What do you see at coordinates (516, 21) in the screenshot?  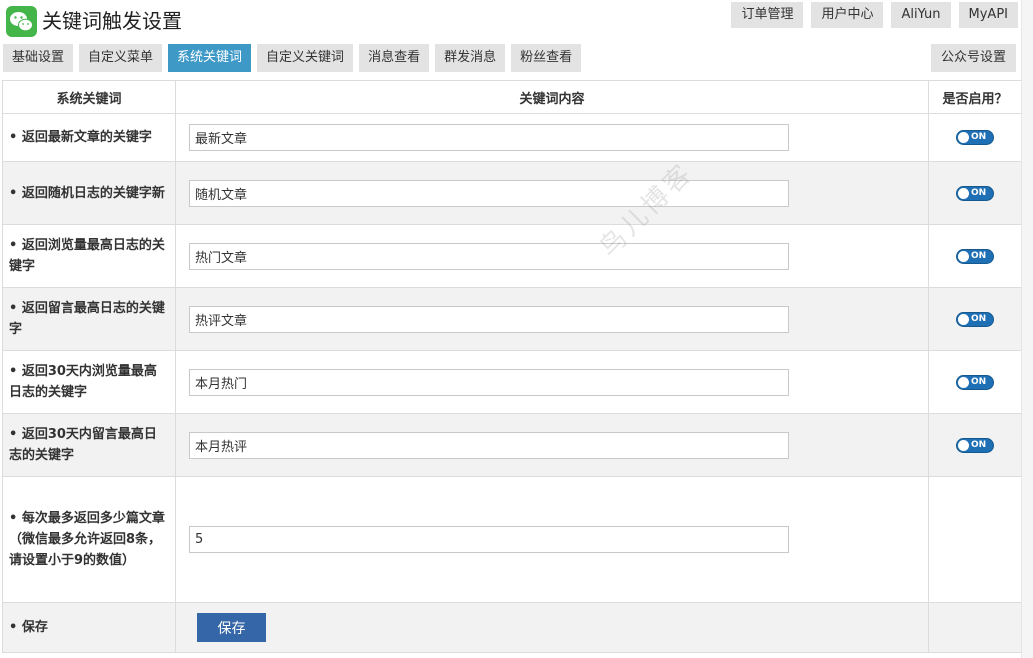 I see `app-header: 关键词触发设置 订单管理 用户中心 AliYun MyAPI` at bounding box center [516, 21].